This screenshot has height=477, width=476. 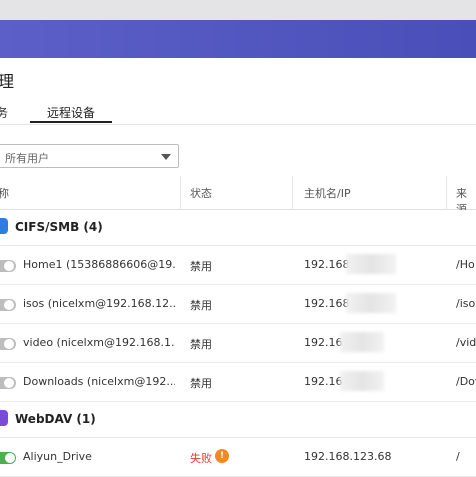 What do you see at coordinates (238, 265) in the screenshot?
I see `table-row: Home1 (15386886606@19... 禁用 192.168 /Ho` at bounding box center [238, 265].